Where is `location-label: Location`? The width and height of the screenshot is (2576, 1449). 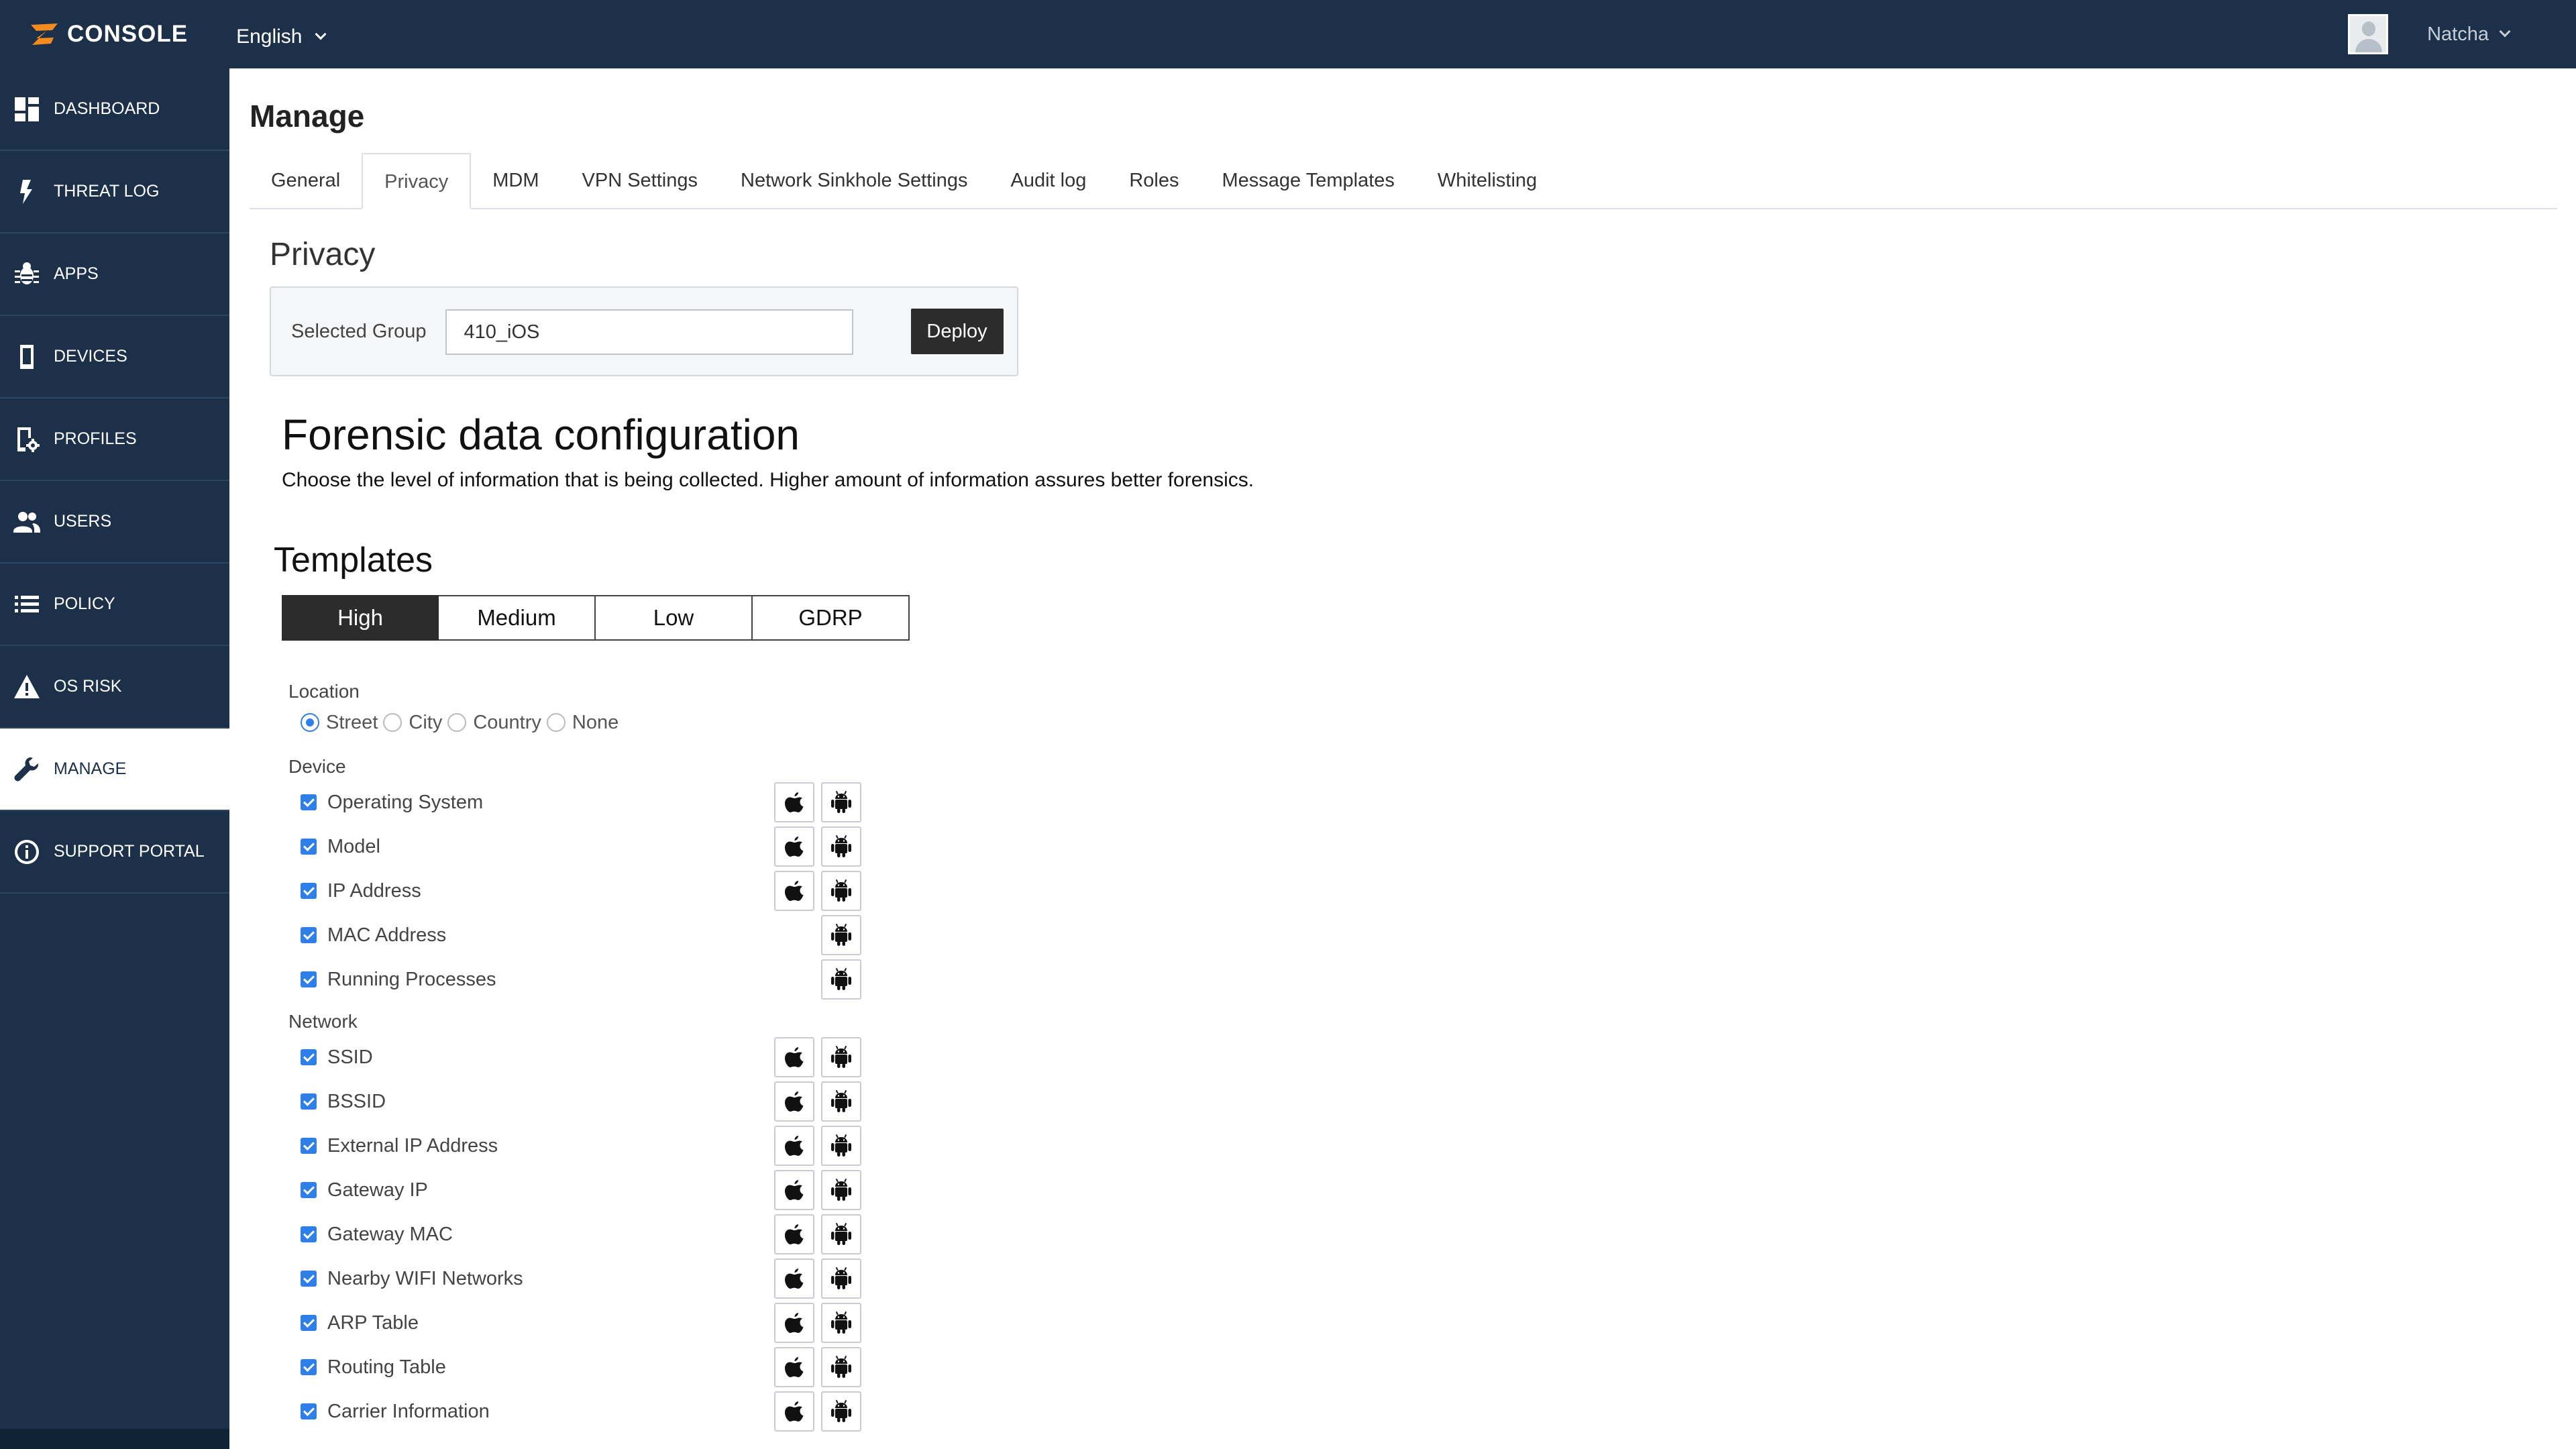
location-label: Location is located at coordinates (324, 691).